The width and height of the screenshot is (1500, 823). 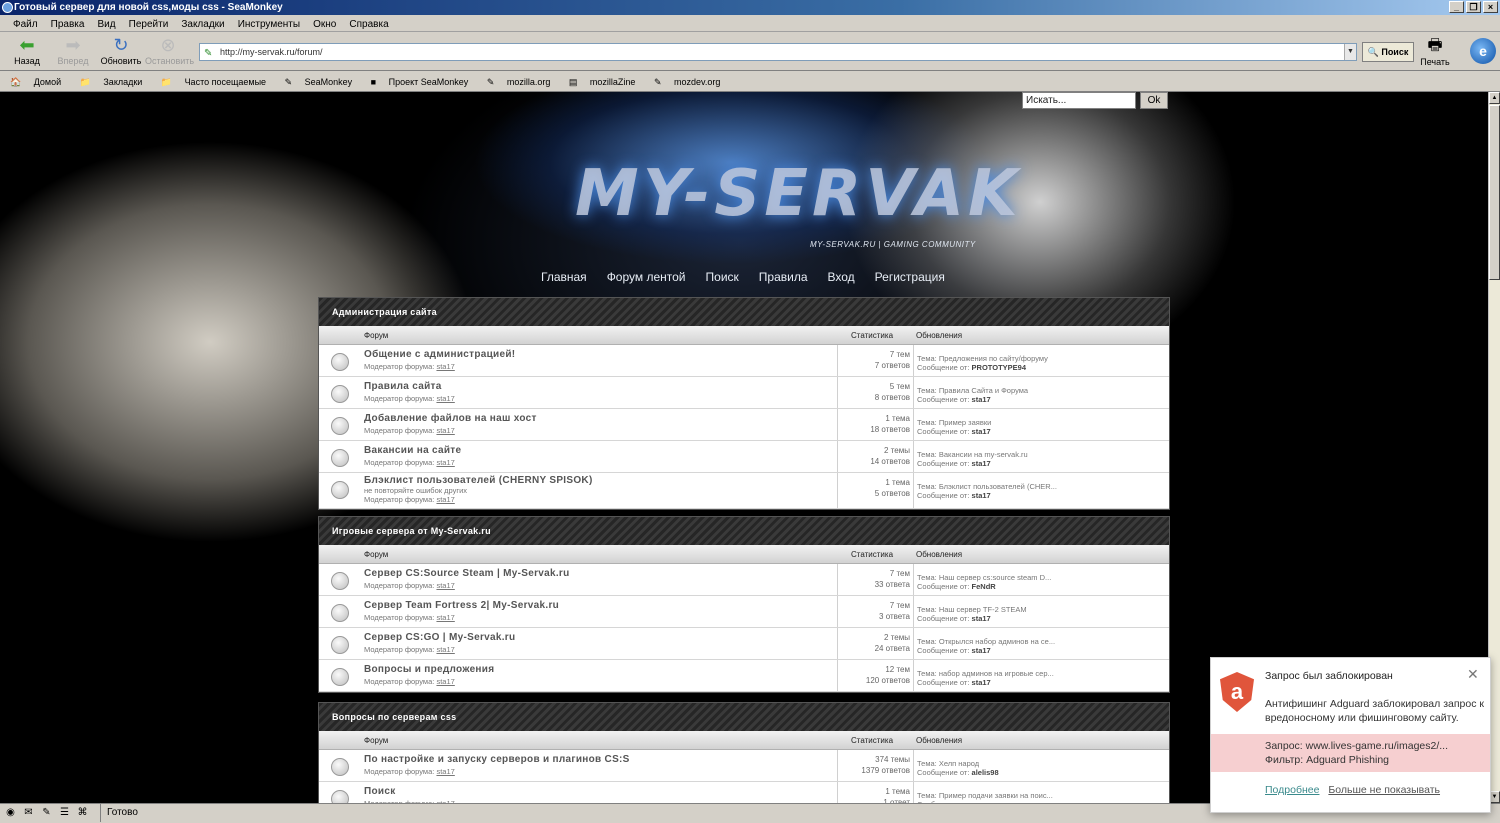 I want to click on restore-button: ❐, so click(x=1473, y=7).